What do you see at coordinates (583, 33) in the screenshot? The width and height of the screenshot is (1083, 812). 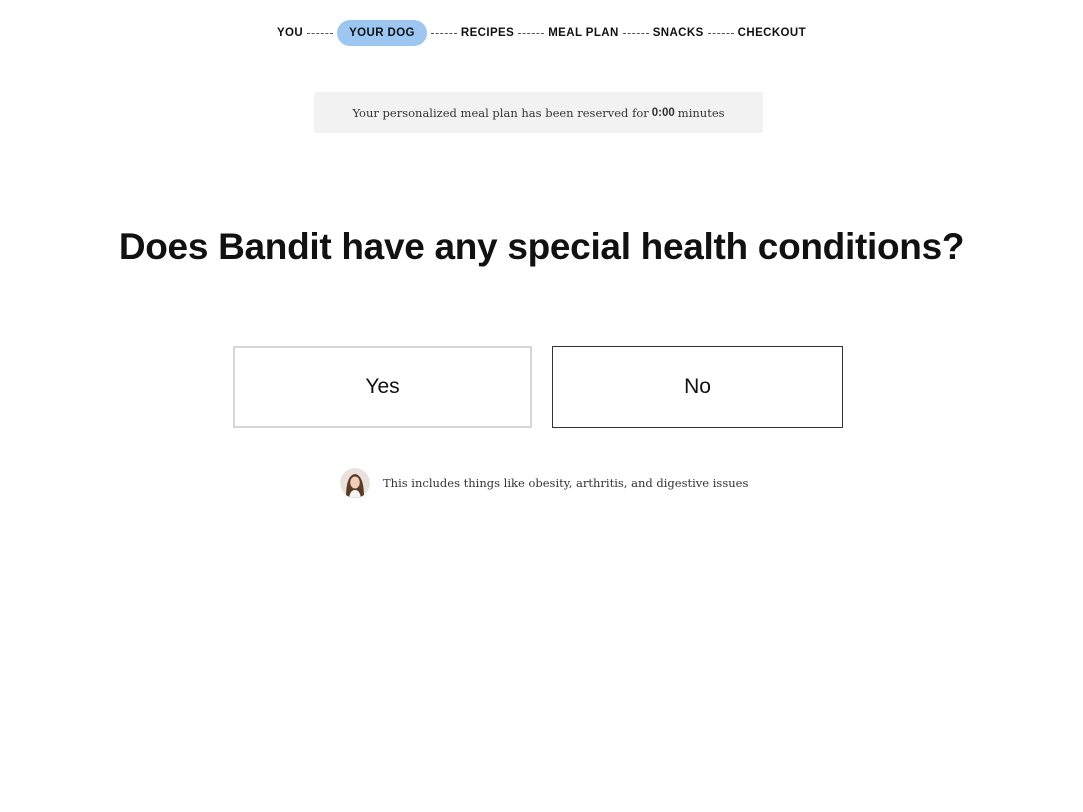 I see `step-meal-plan: MEAL PLAN` at bounding box center [583, 33].